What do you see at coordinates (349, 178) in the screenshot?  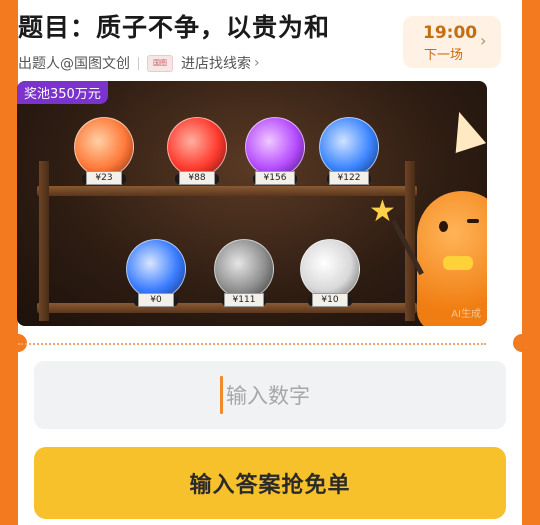 I see `price-tag: ¥122` at bounding box center [349, 178].